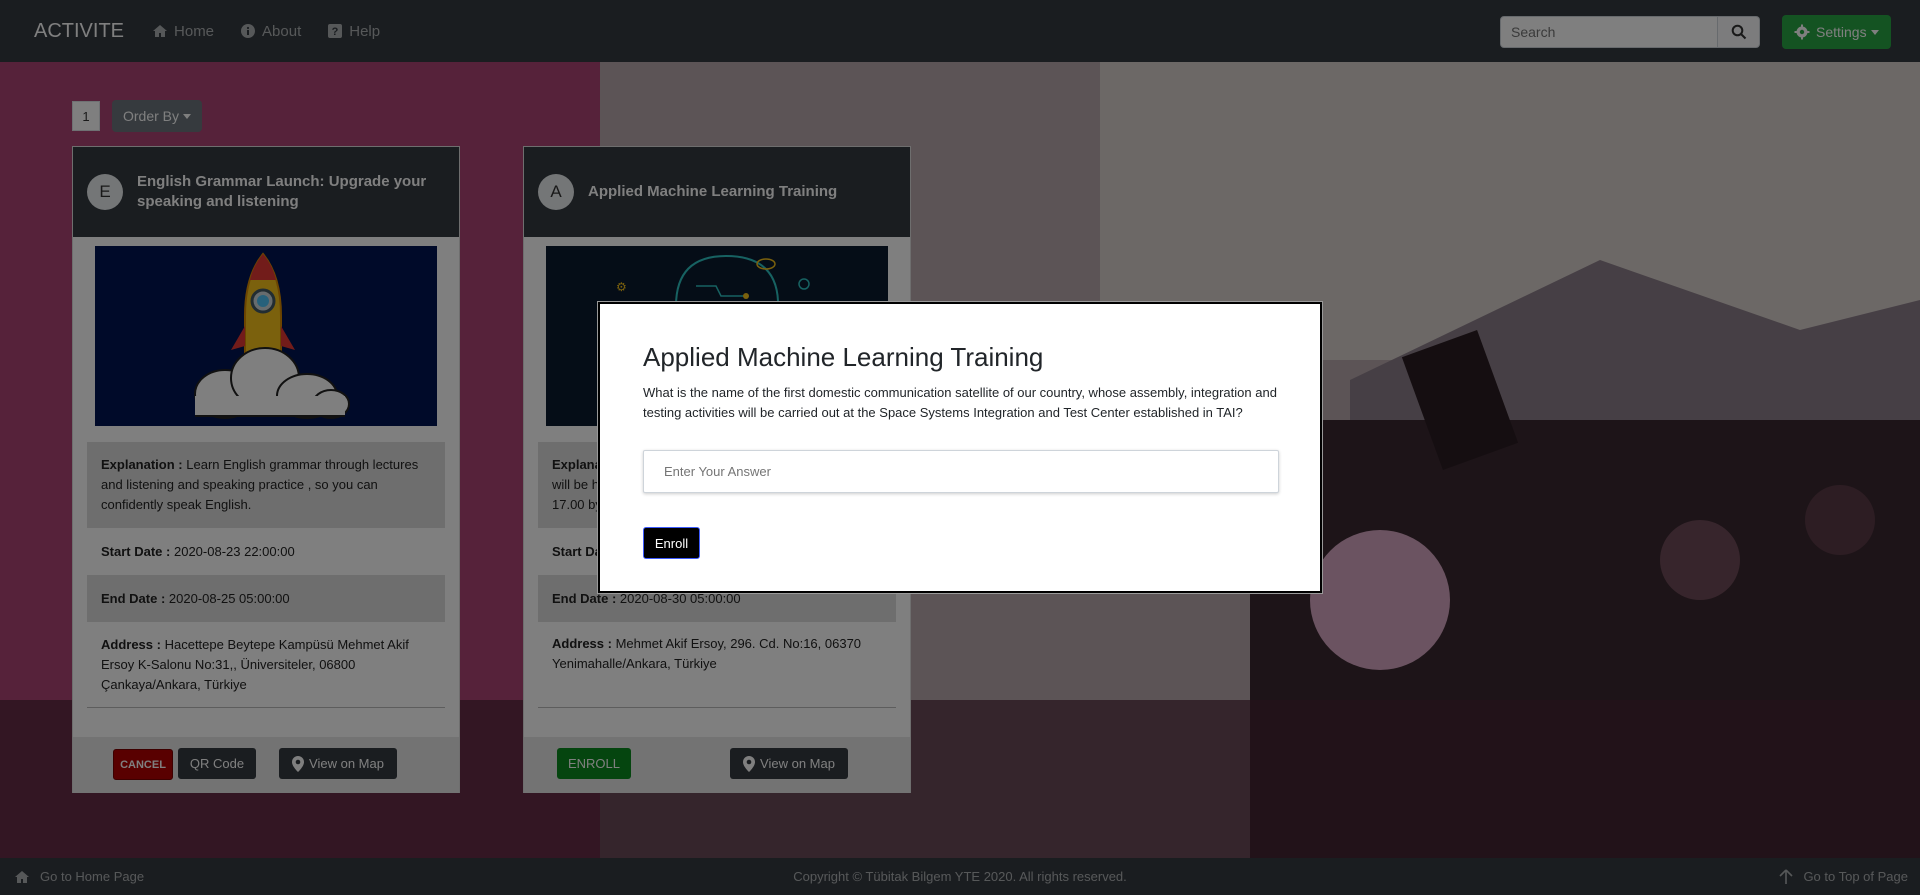 The width and height of the screenshot is (1920, 895). I want to click on enroll-submit-button: Enroll, so click(671, 543).